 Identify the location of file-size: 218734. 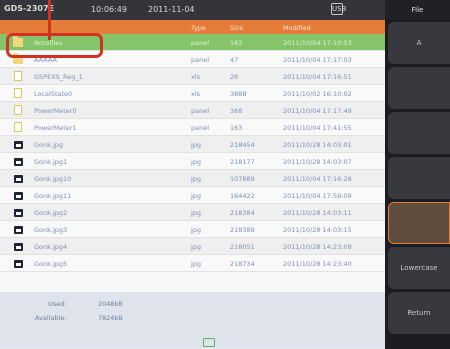
(242, 264).